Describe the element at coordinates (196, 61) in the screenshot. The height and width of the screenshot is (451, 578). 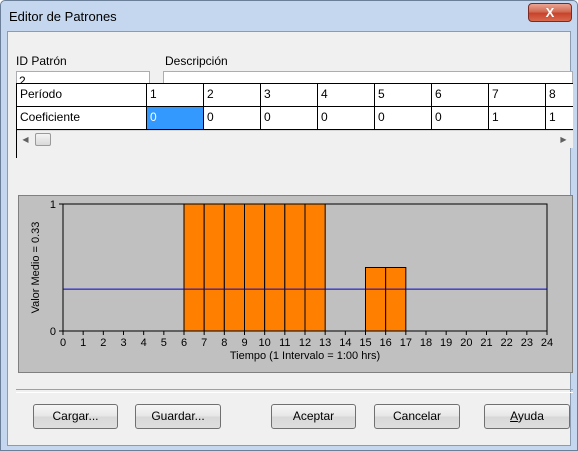
I see `description-label: Descripción` at that location.